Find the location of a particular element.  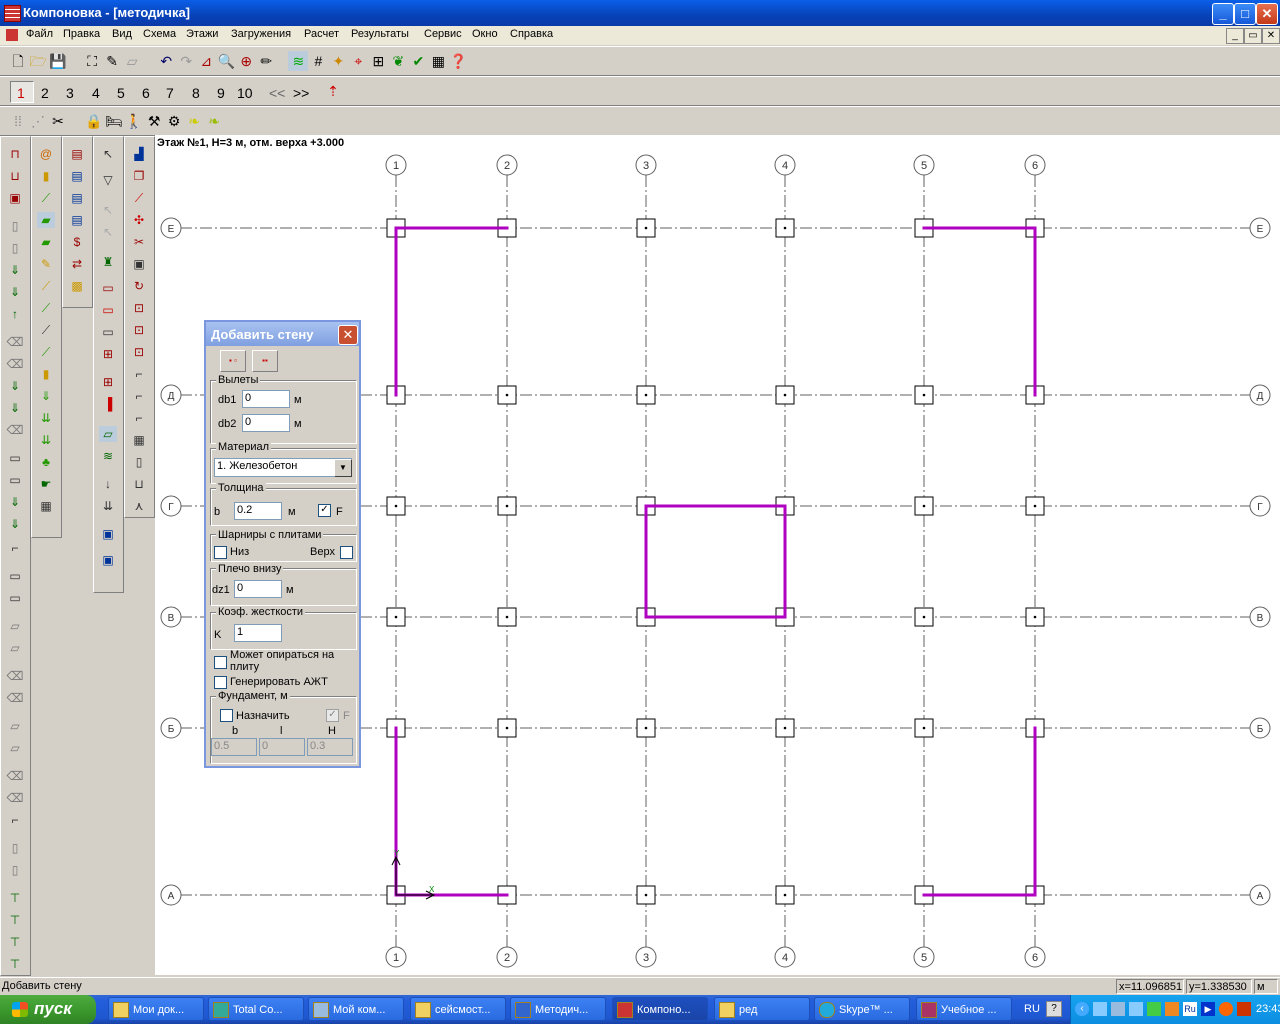

db1-input: 0 is located at coordinates (266, 399).